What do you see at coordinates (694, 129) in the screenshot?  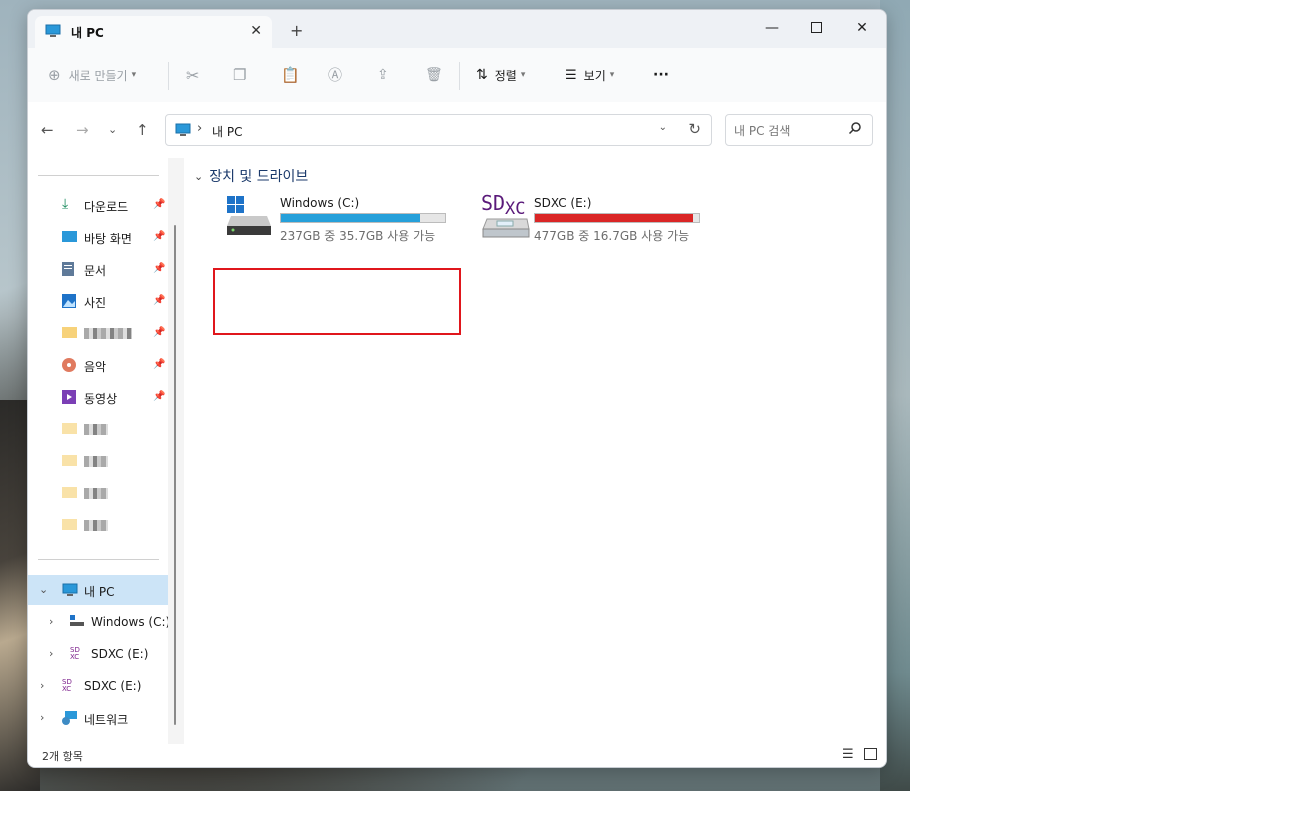 I see `refresh-icon: ↻` at bounding box center [694, 129].